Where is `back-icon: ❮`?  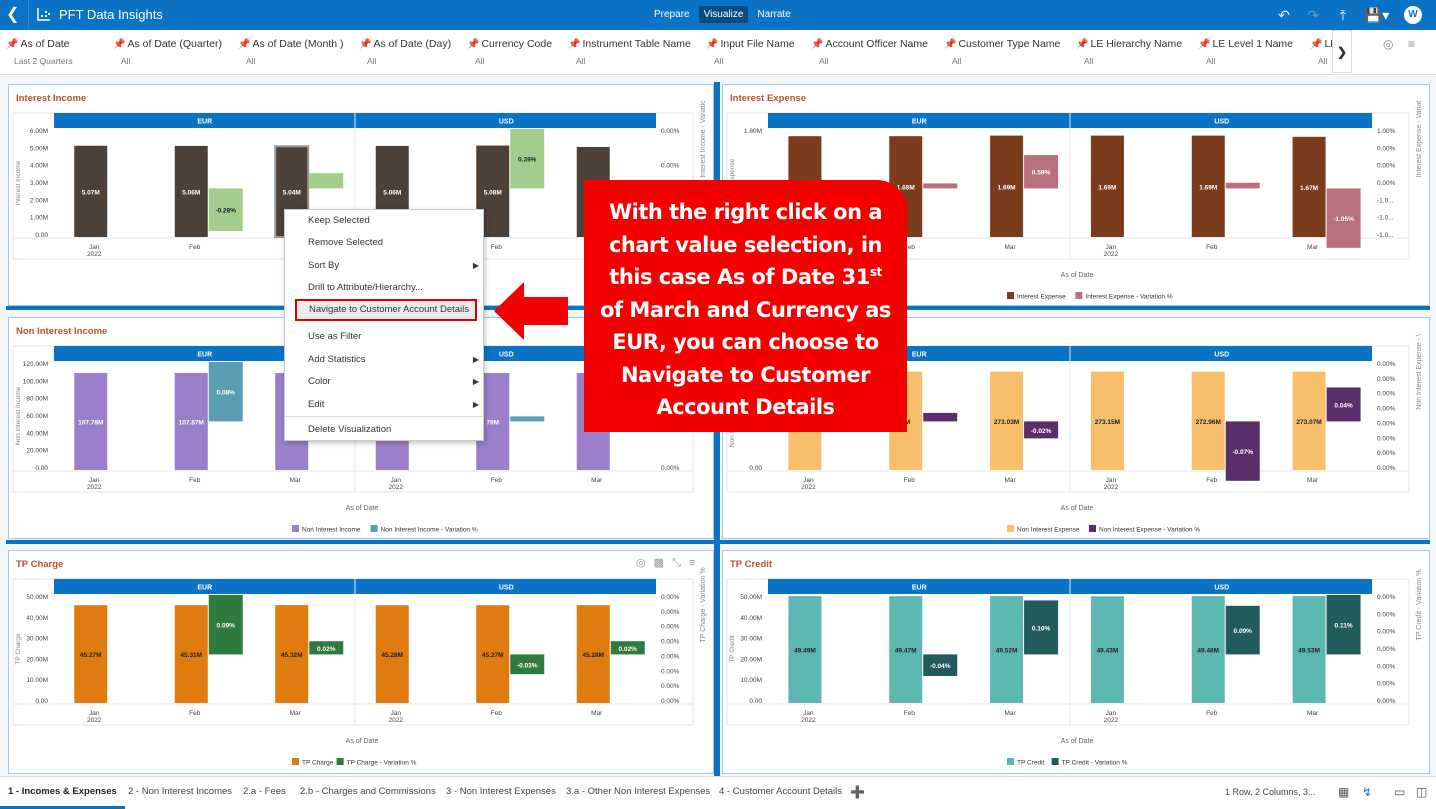 back-icon: ❮ is located at coordinates (14, 15).